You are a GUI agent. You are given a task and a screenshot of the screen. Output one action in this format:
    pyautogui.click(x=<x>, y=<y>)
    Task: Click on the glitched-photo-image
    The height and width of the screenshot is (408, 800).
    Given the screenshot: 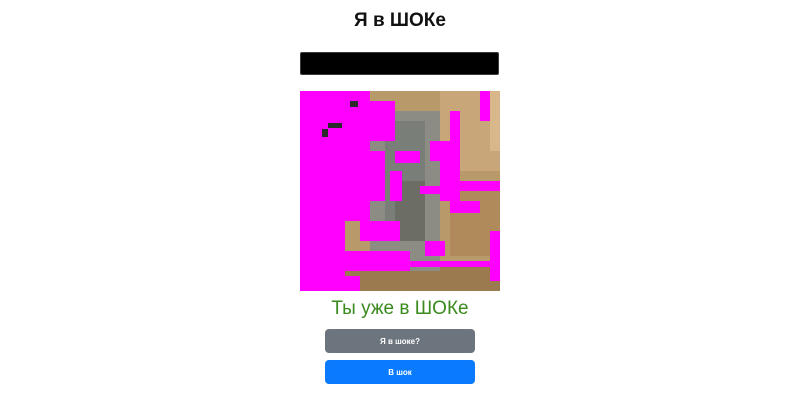 What is the action you would take?
    pyautogui.click(x=400, y=191)
    